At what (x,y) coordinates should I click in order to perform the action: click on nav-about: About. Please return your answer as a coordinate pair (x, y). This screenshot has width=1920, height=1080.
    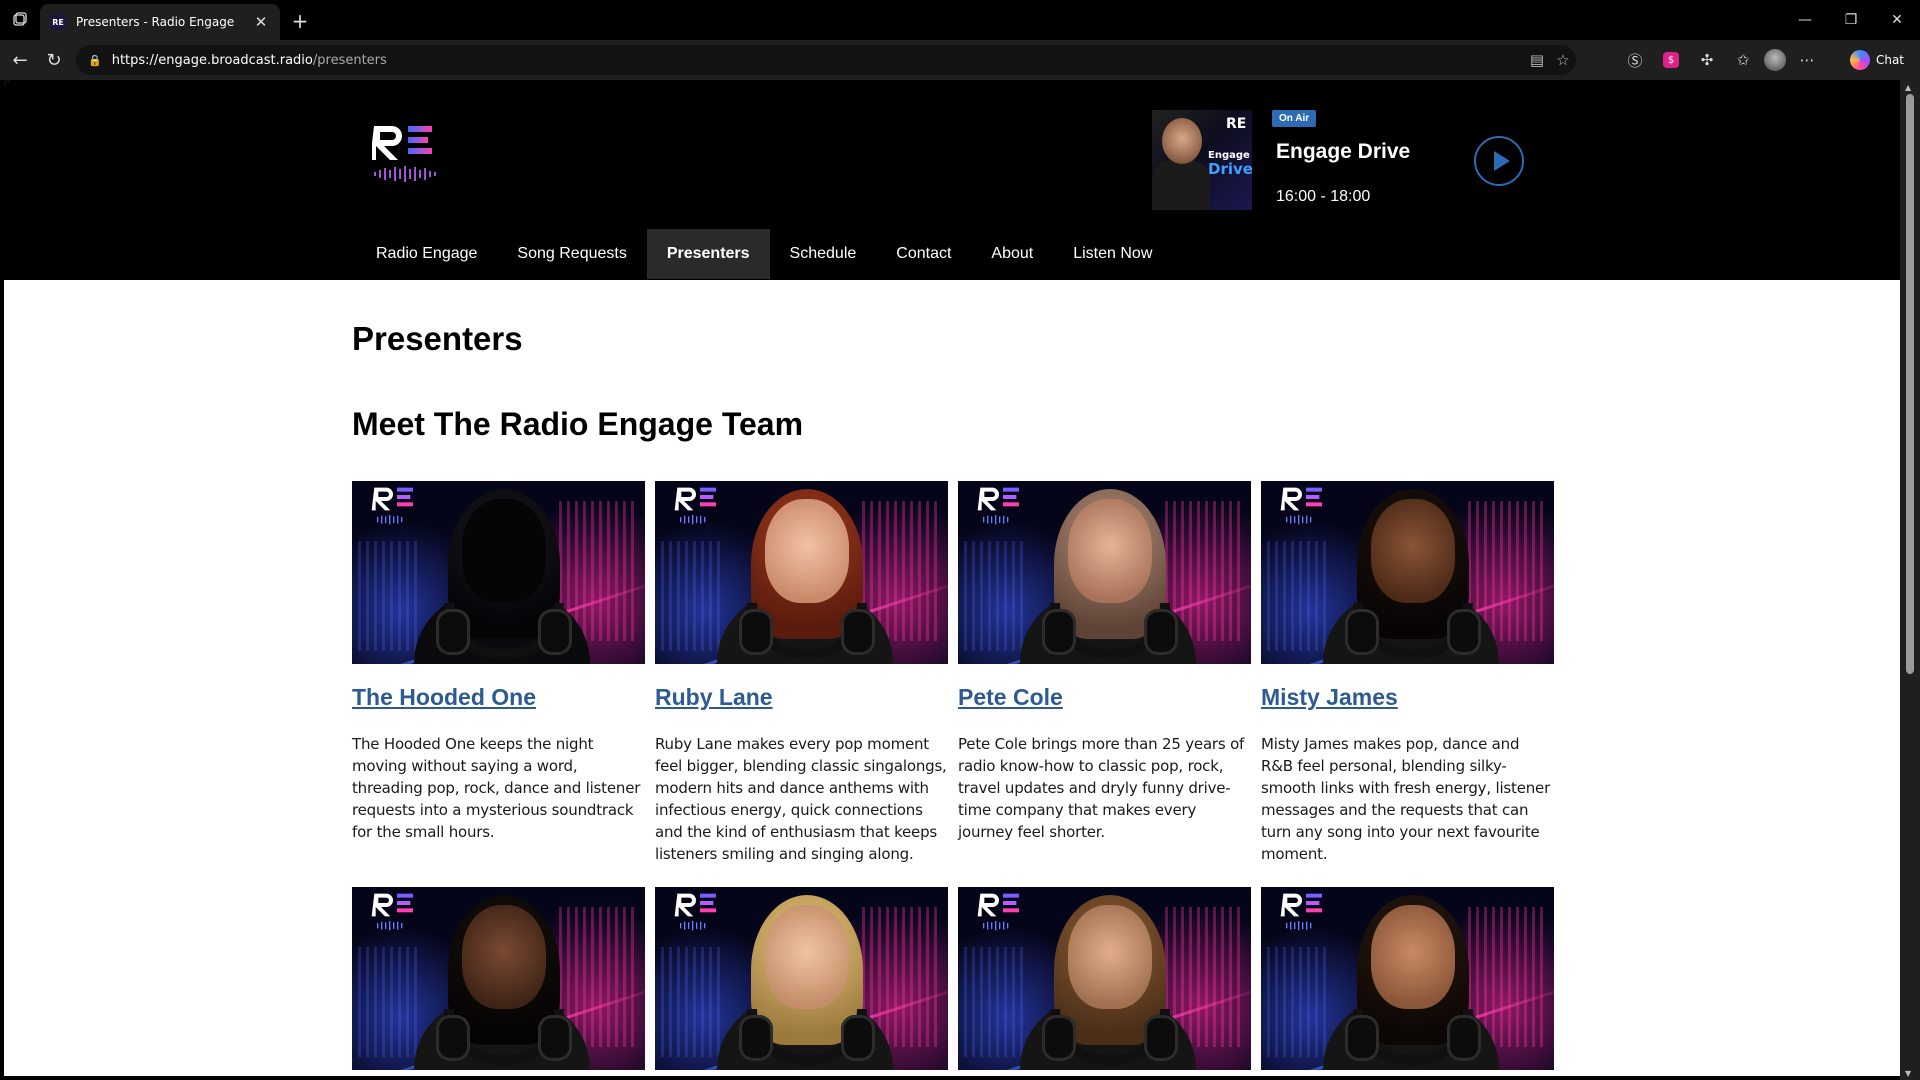
    Looking at the image, I should click on (1012, 254).